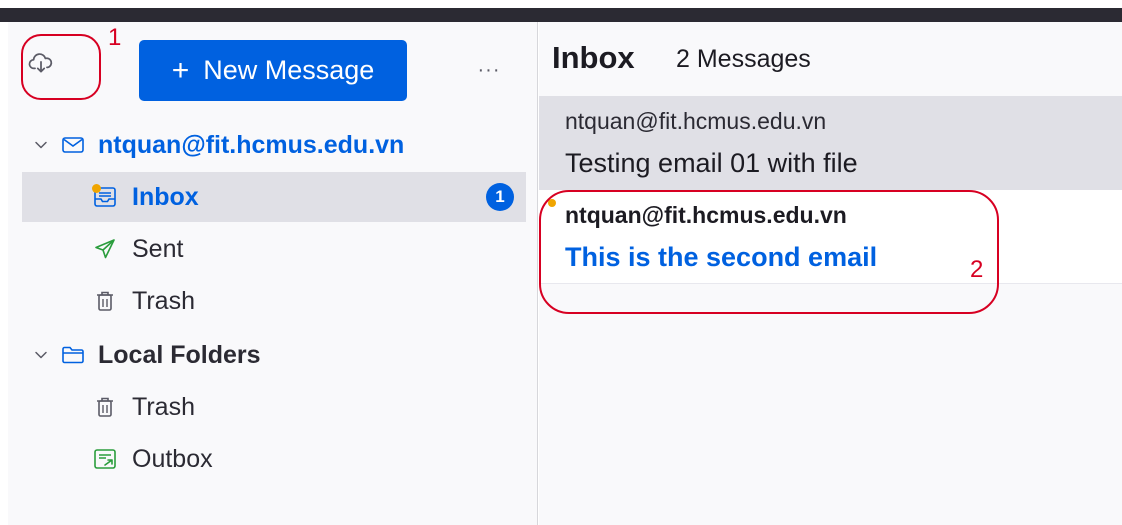 The image size is (1122, 525). Describe the element at coordinates (180, 70) in the screenshot. I see `plus-icon: +` at that location.